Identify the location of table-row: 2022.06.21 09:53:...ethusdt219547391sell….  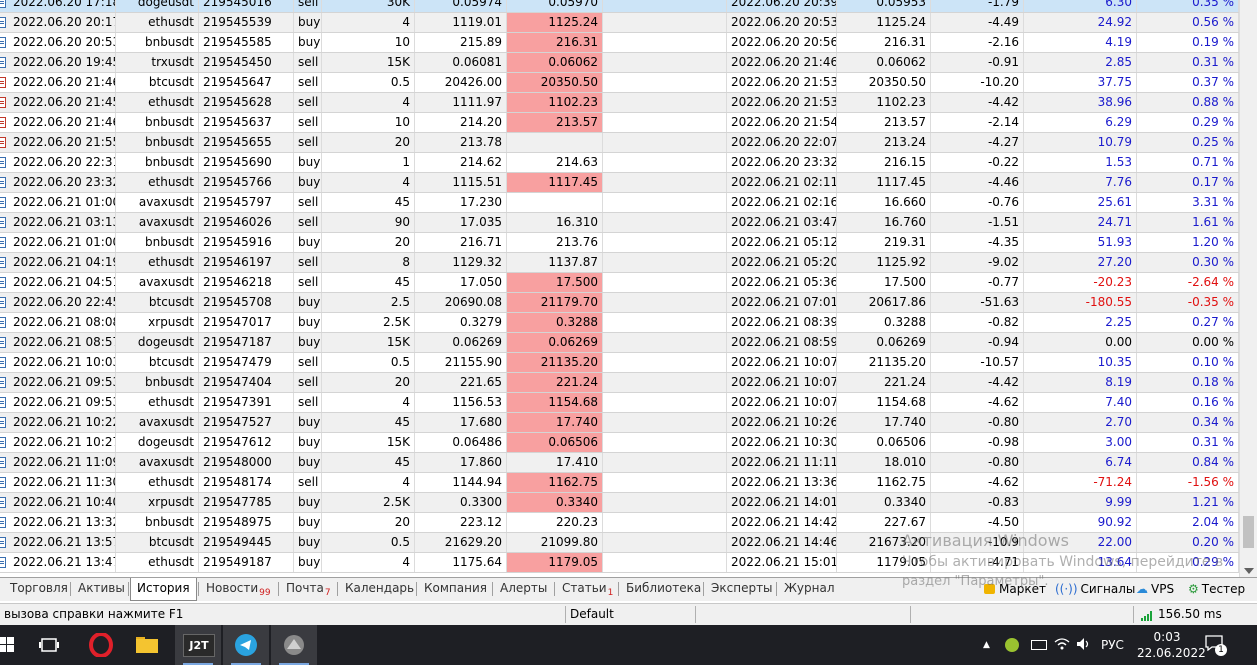
(619, 403).